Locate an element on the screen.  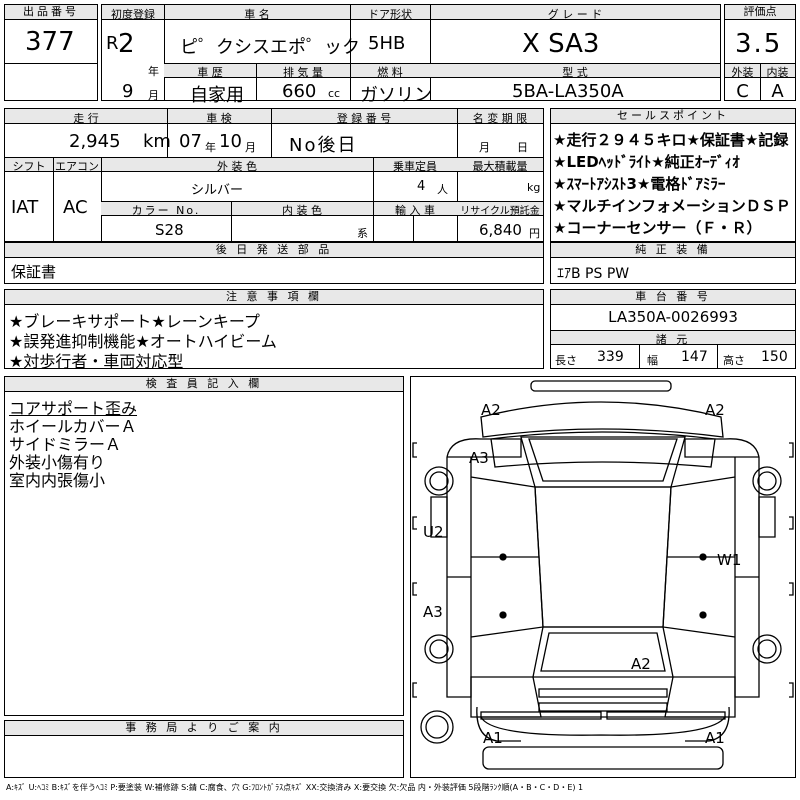
recycle-unit: 円 is located at coordinates (534, 233).